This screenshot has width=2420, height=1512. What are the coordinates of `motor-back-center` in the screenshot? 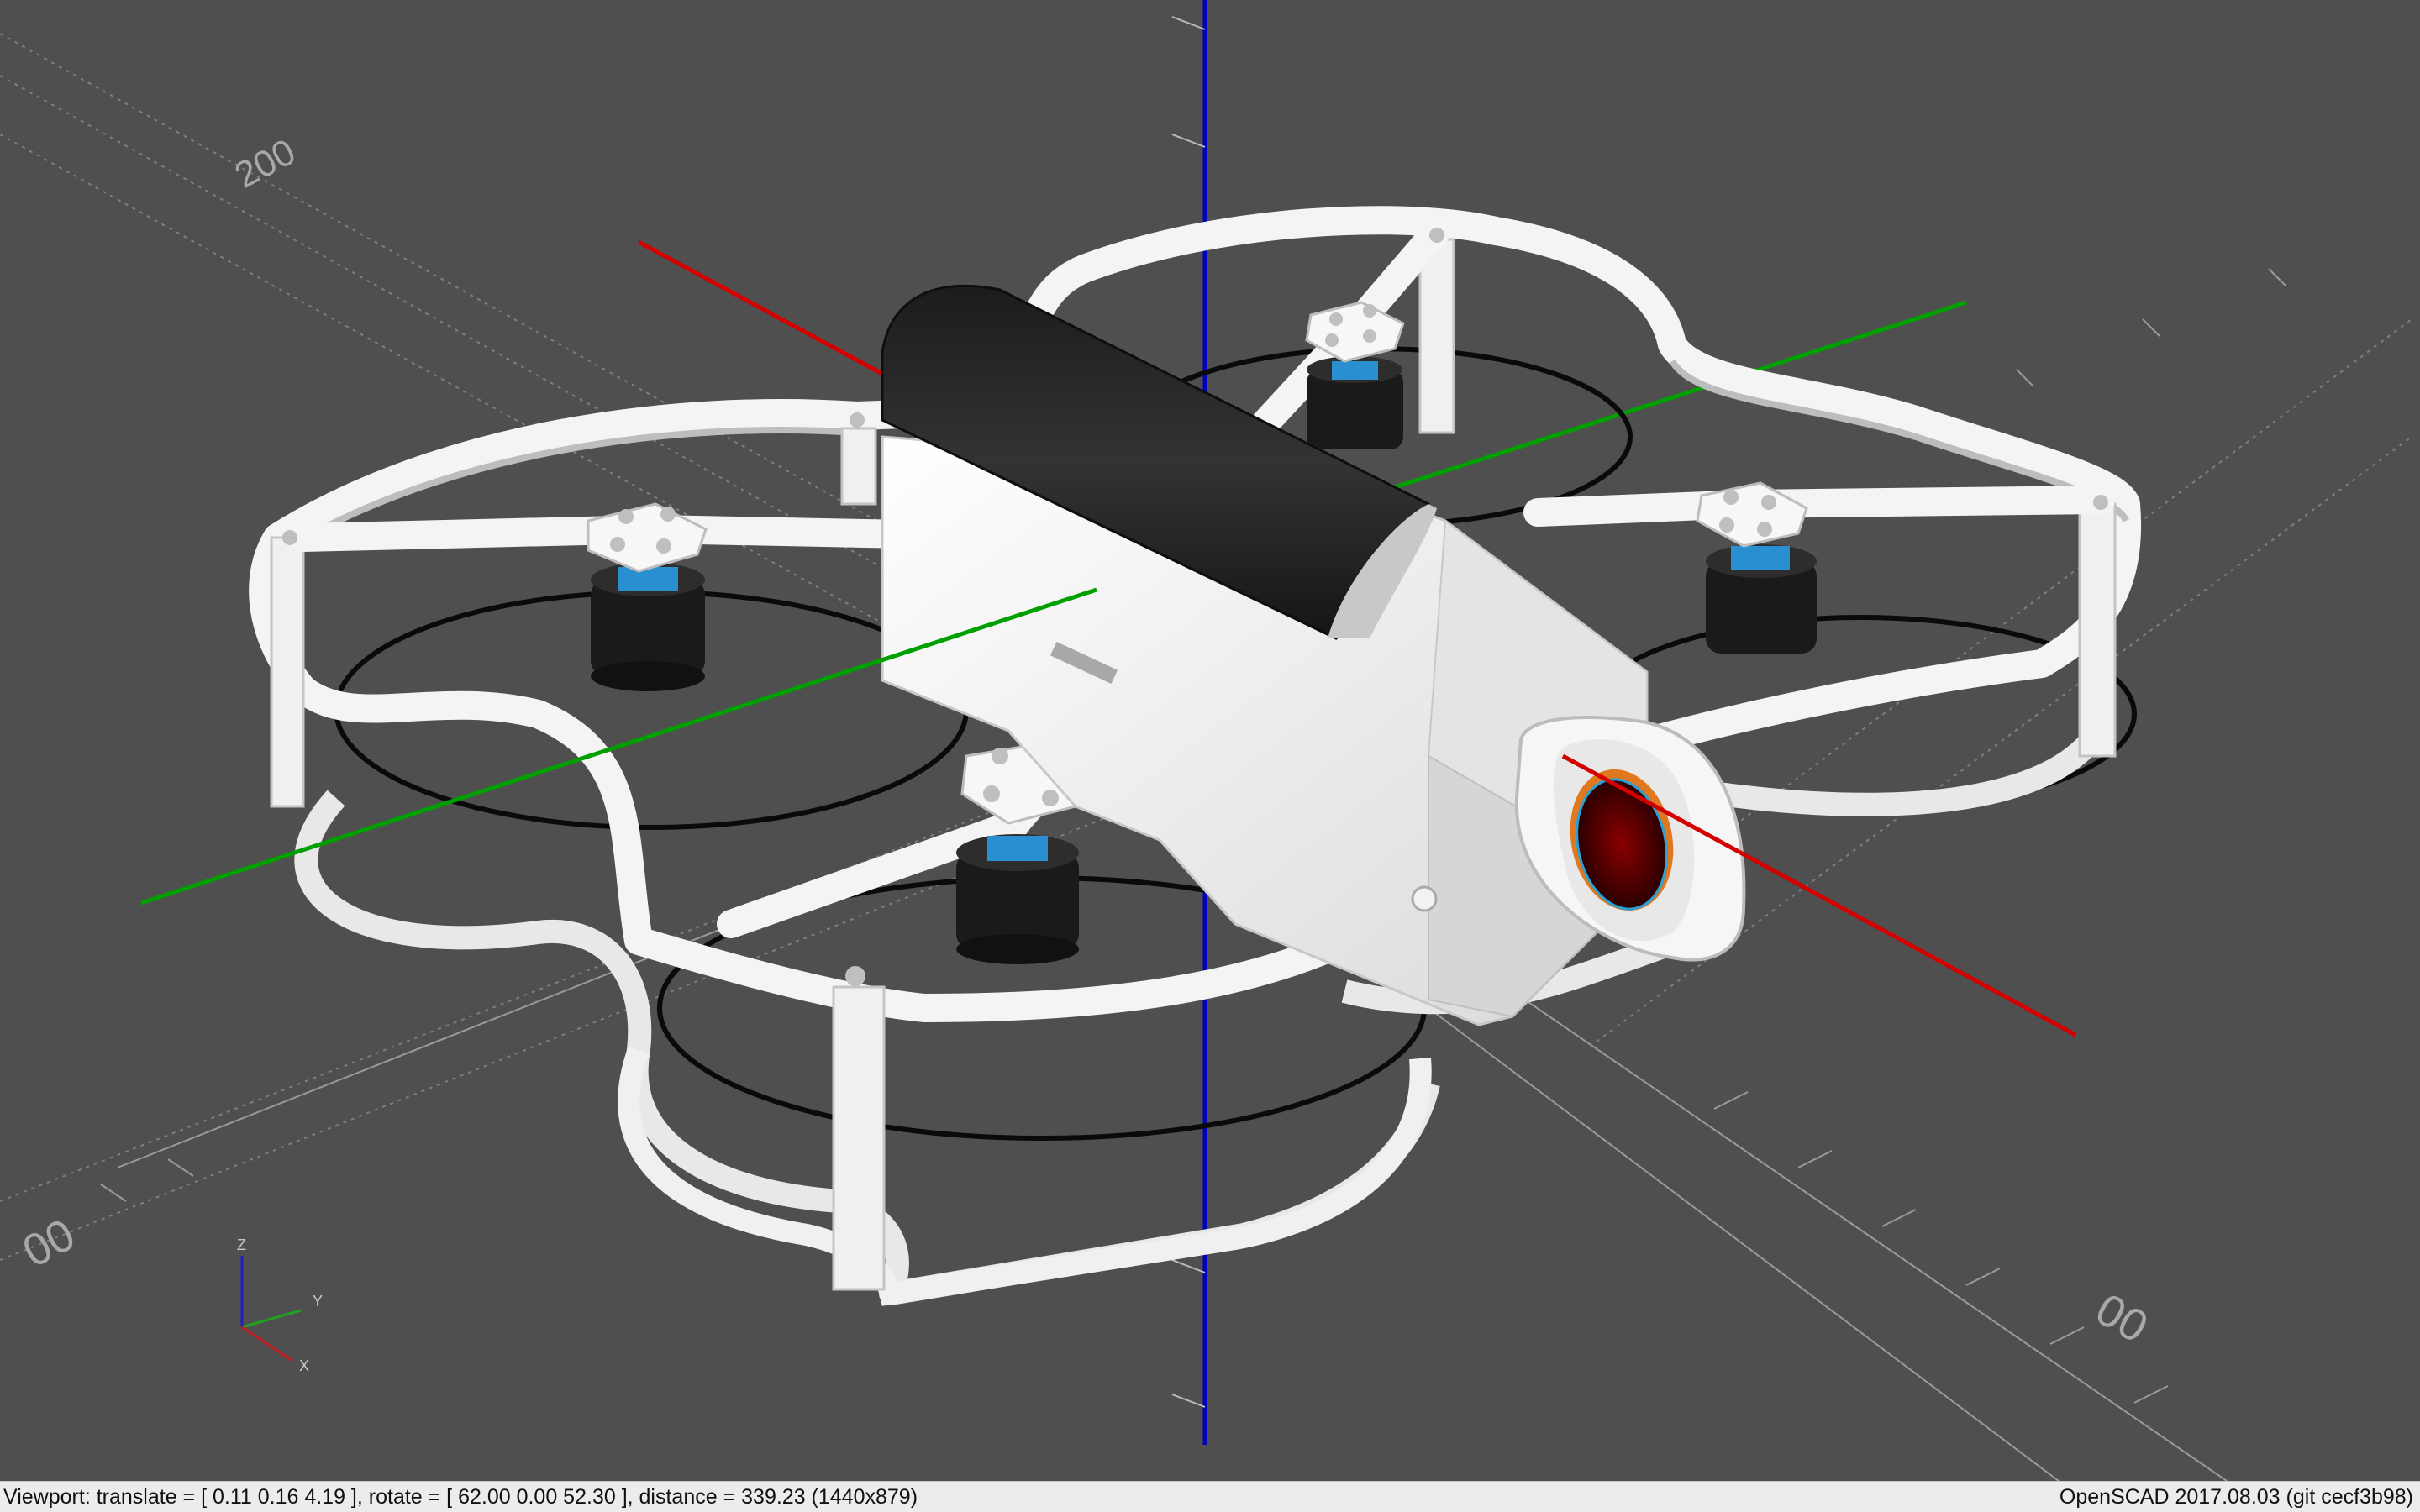 It's located at (1355, 402).